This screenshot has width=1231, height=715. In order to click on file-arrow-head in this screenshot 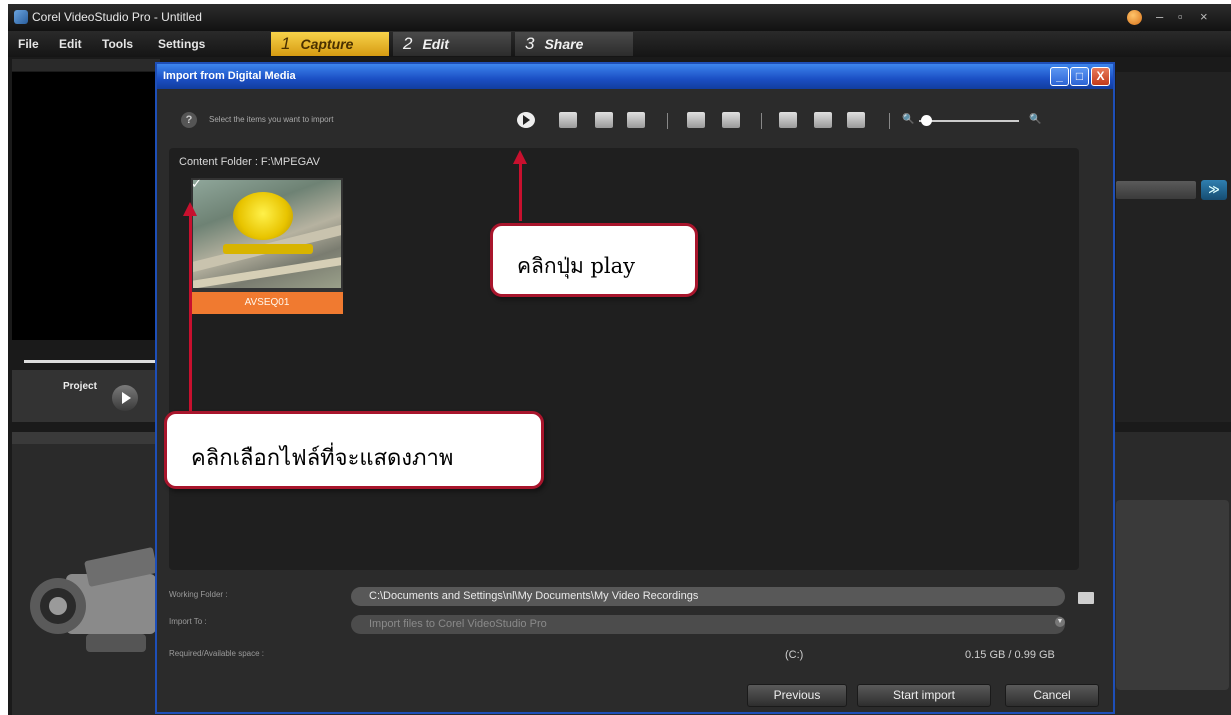, I will do `click(190, 209)`.